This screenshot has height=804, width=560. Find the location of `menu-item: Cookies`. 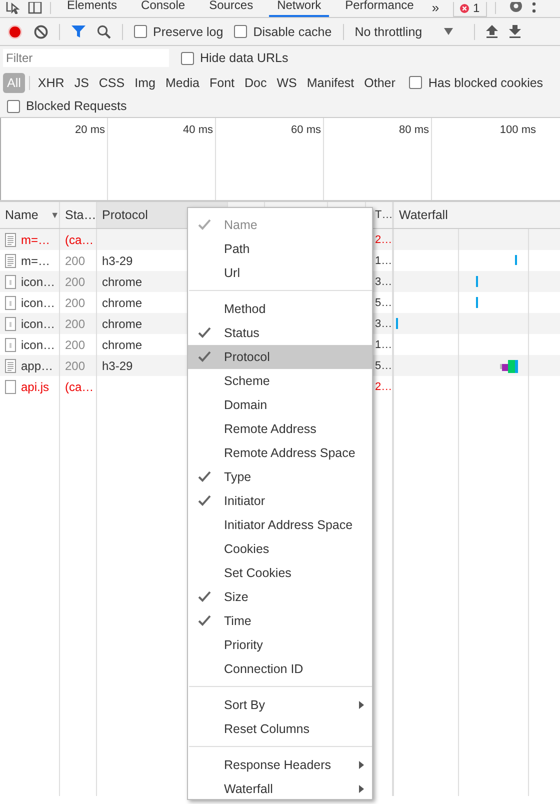

menu-item: Cookies is located at coordinates (280, 549).